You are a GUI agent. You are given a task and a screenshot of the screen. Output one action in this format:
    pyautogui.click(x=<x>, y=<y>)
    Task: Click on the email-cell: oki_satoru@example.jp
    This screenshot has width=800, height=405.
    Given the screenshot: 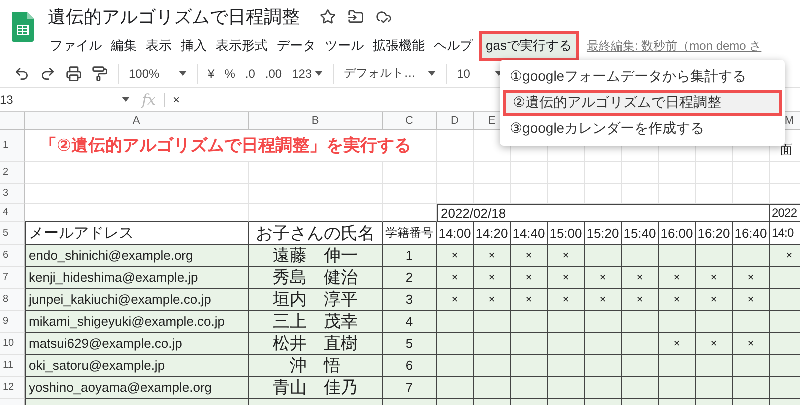 What is the action you would take?
    pyautogui.click(x=137, y=366)
    